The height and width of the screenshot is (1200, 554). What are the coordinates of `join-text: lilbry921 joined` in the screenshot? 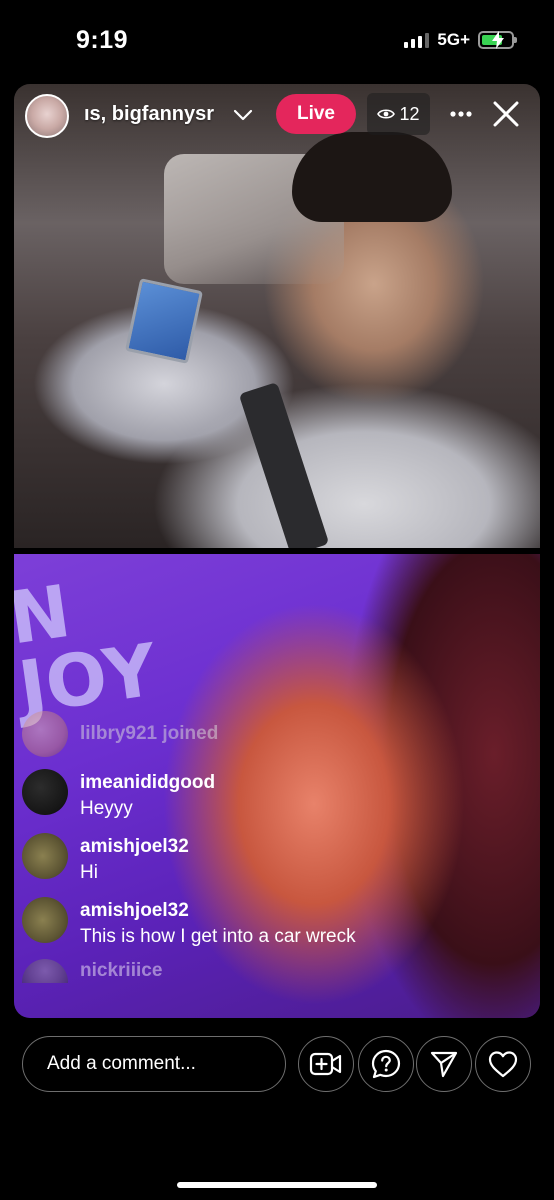 It's located at (149, 733).